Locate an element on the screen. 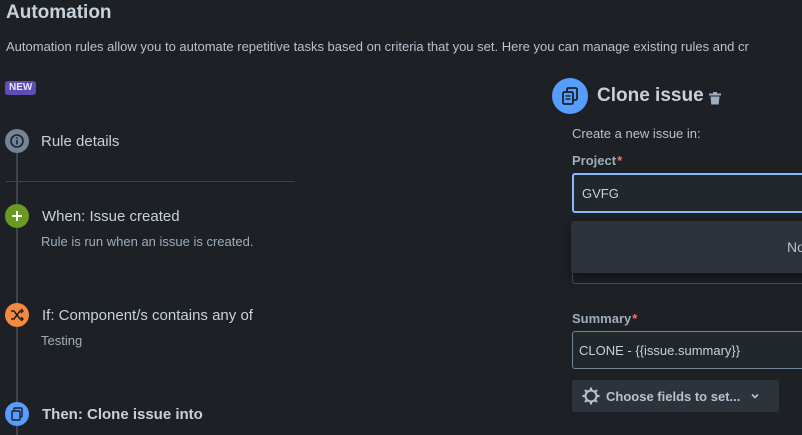  project-dropdown-menu is located at coordinates (686, 247).